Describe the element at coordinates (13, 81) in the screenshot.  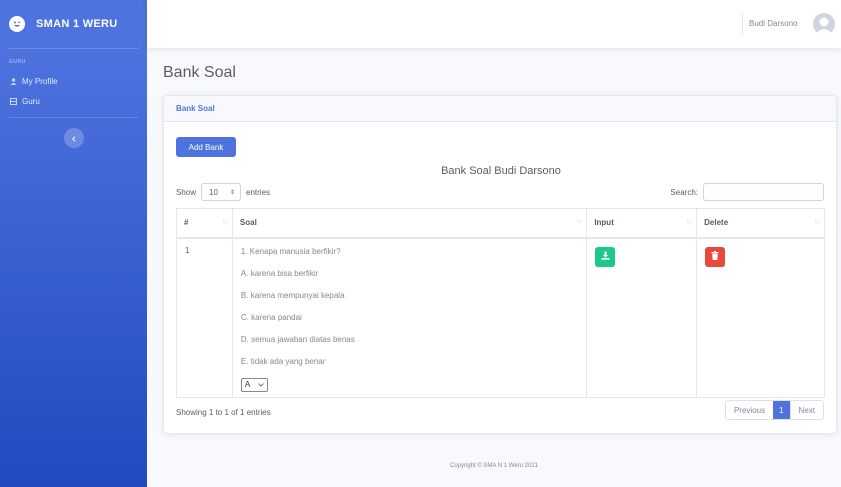
I see `user-icon` at that location.